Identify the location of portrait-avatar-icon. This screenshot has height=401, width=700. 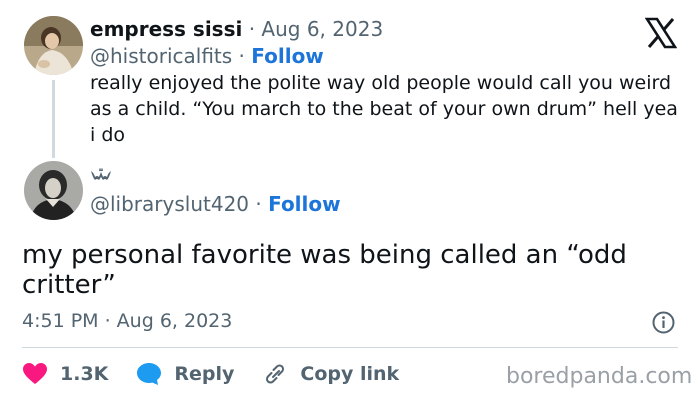
(53, 45).